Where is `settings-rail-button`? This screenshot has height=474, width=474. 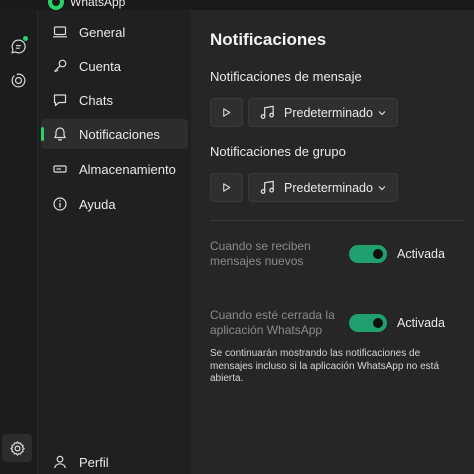
settings-rail-button is located at coordinates (17, 448).